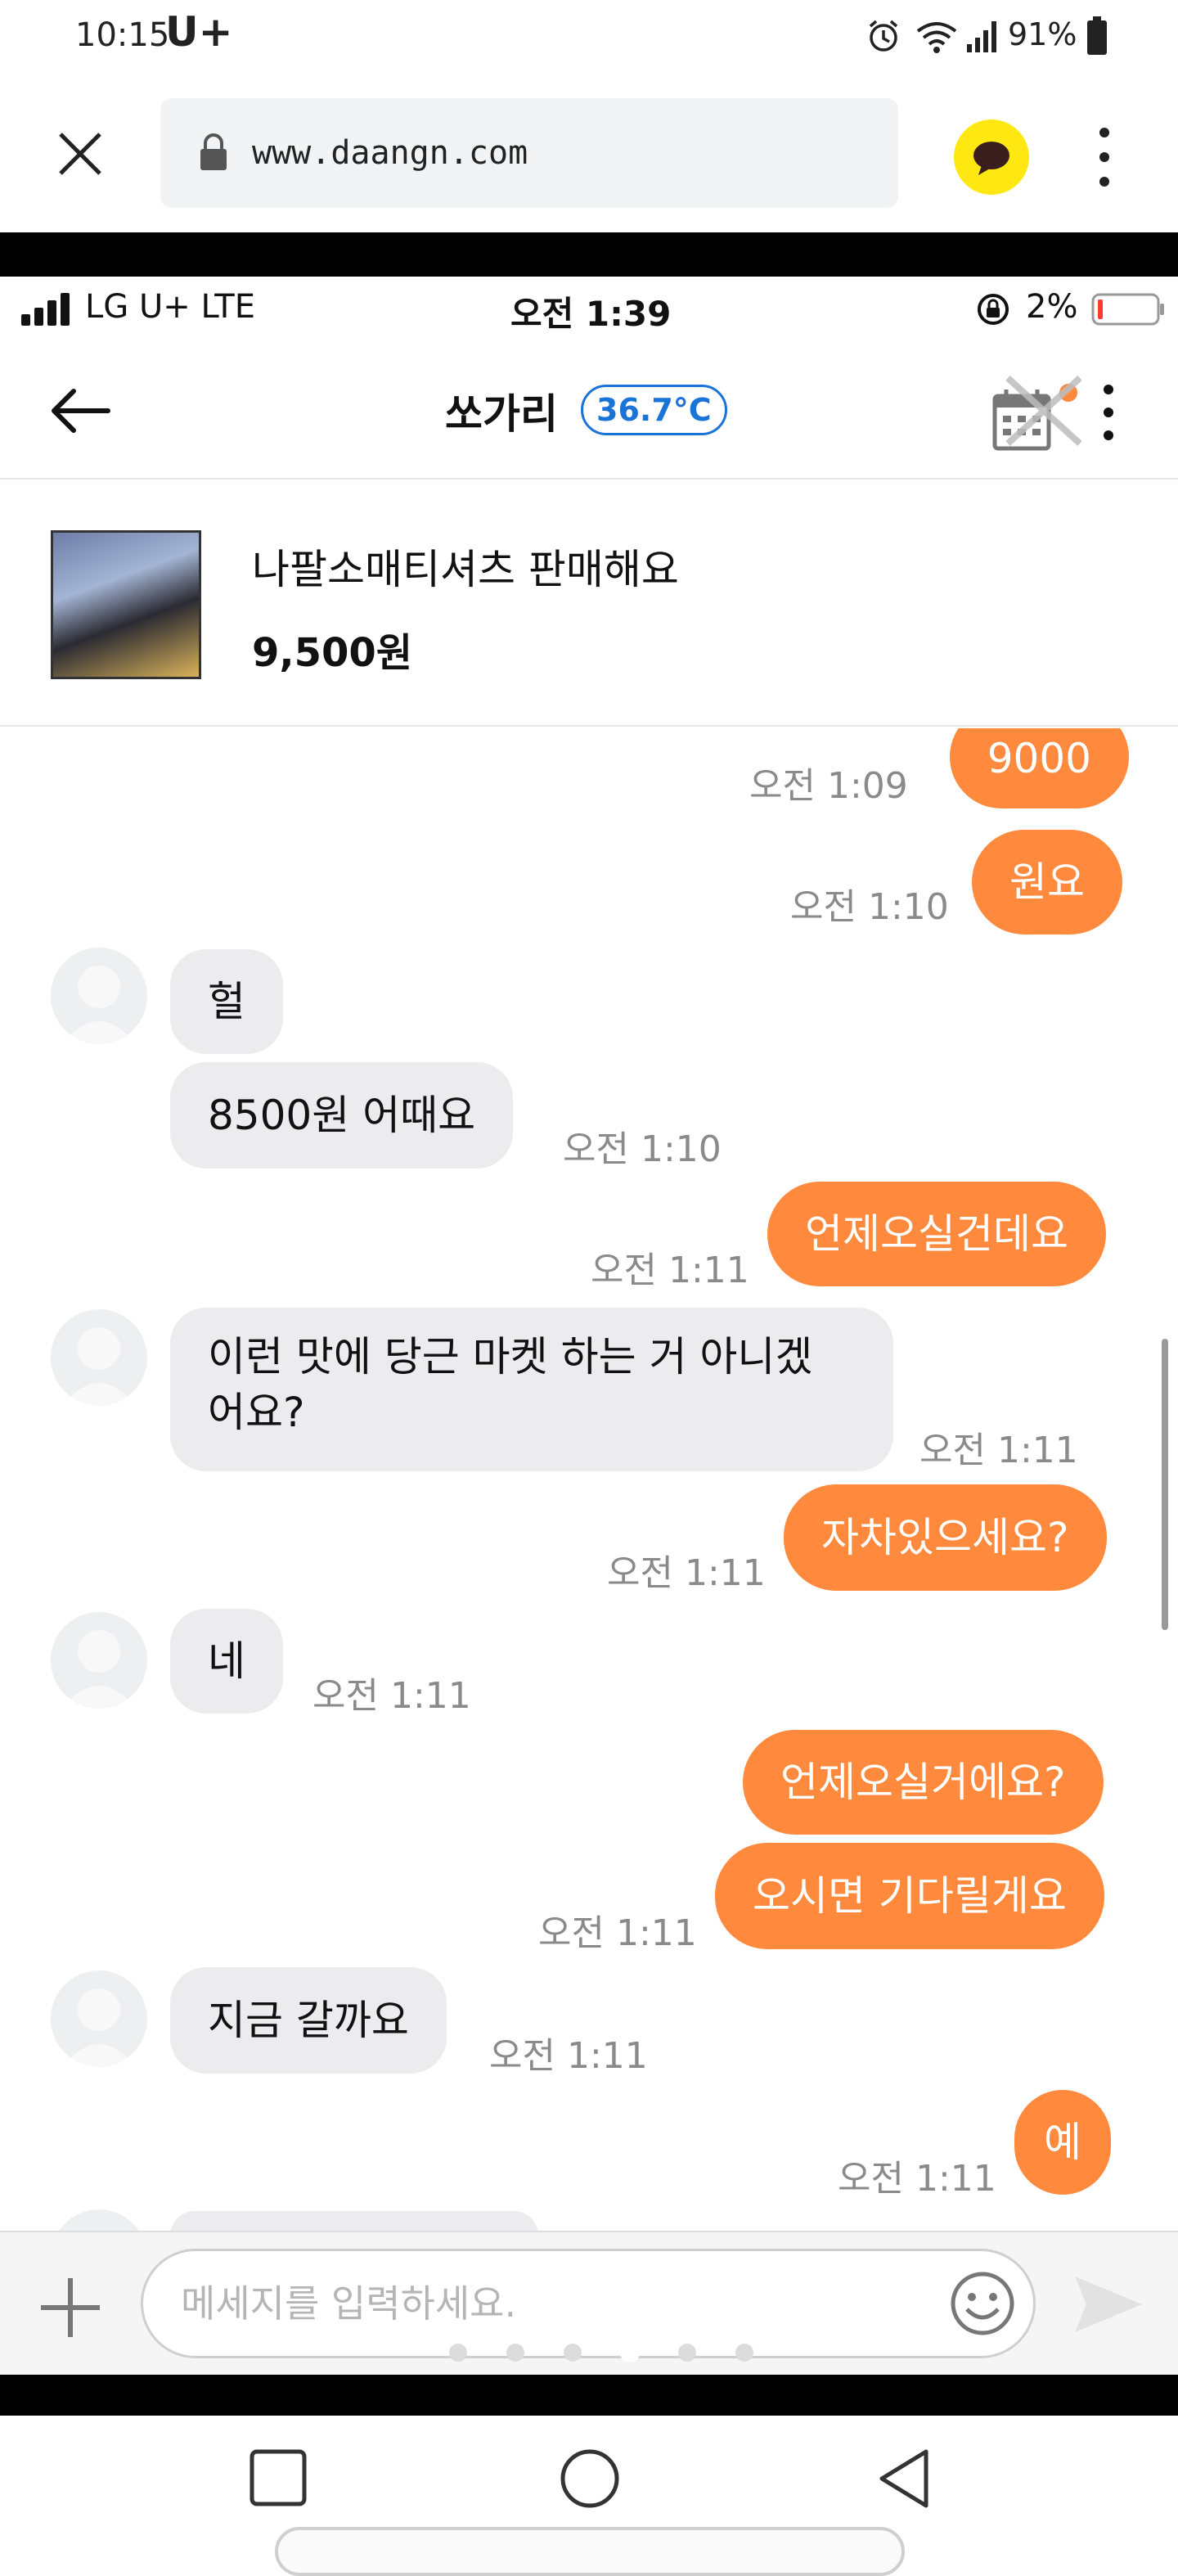 The height and width of the screenshot is (2576, 1178). I want to click on page-dots-icon, so click(601, 2352).